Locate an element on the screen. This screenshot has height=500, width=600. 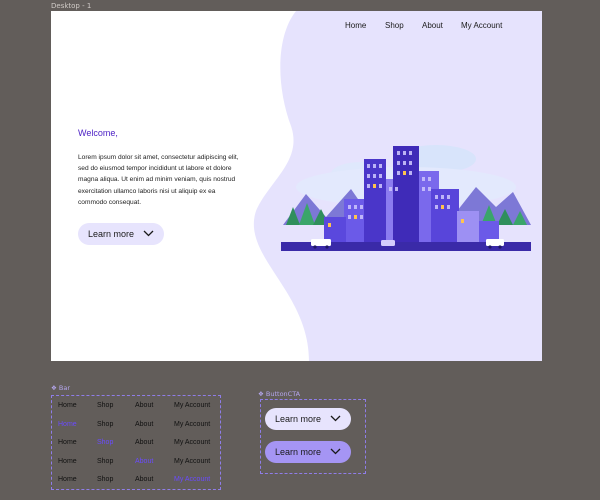
buttoncta-component-label: ❖ ButtonCTA is located at coordinates (279, 394).